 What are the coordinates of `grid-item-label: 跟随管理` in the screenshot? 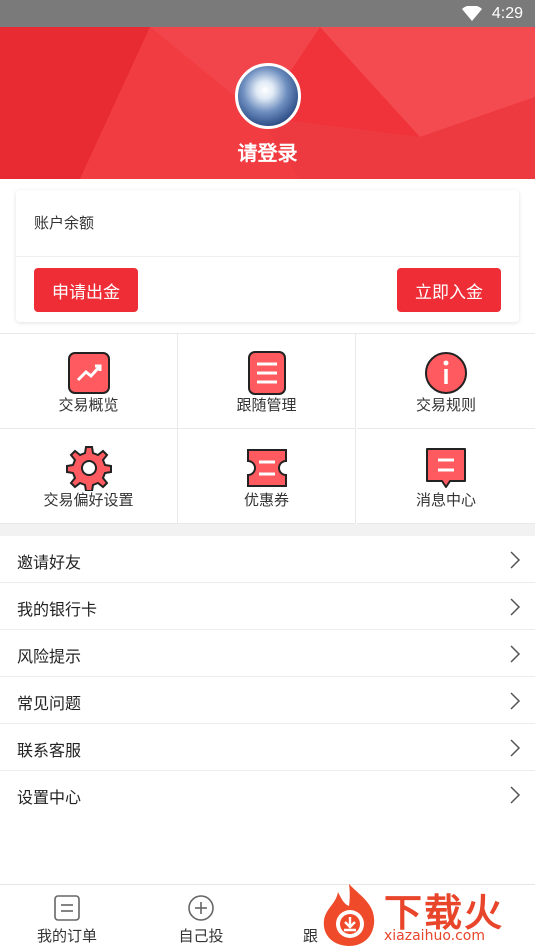 It's located at (266, 405).